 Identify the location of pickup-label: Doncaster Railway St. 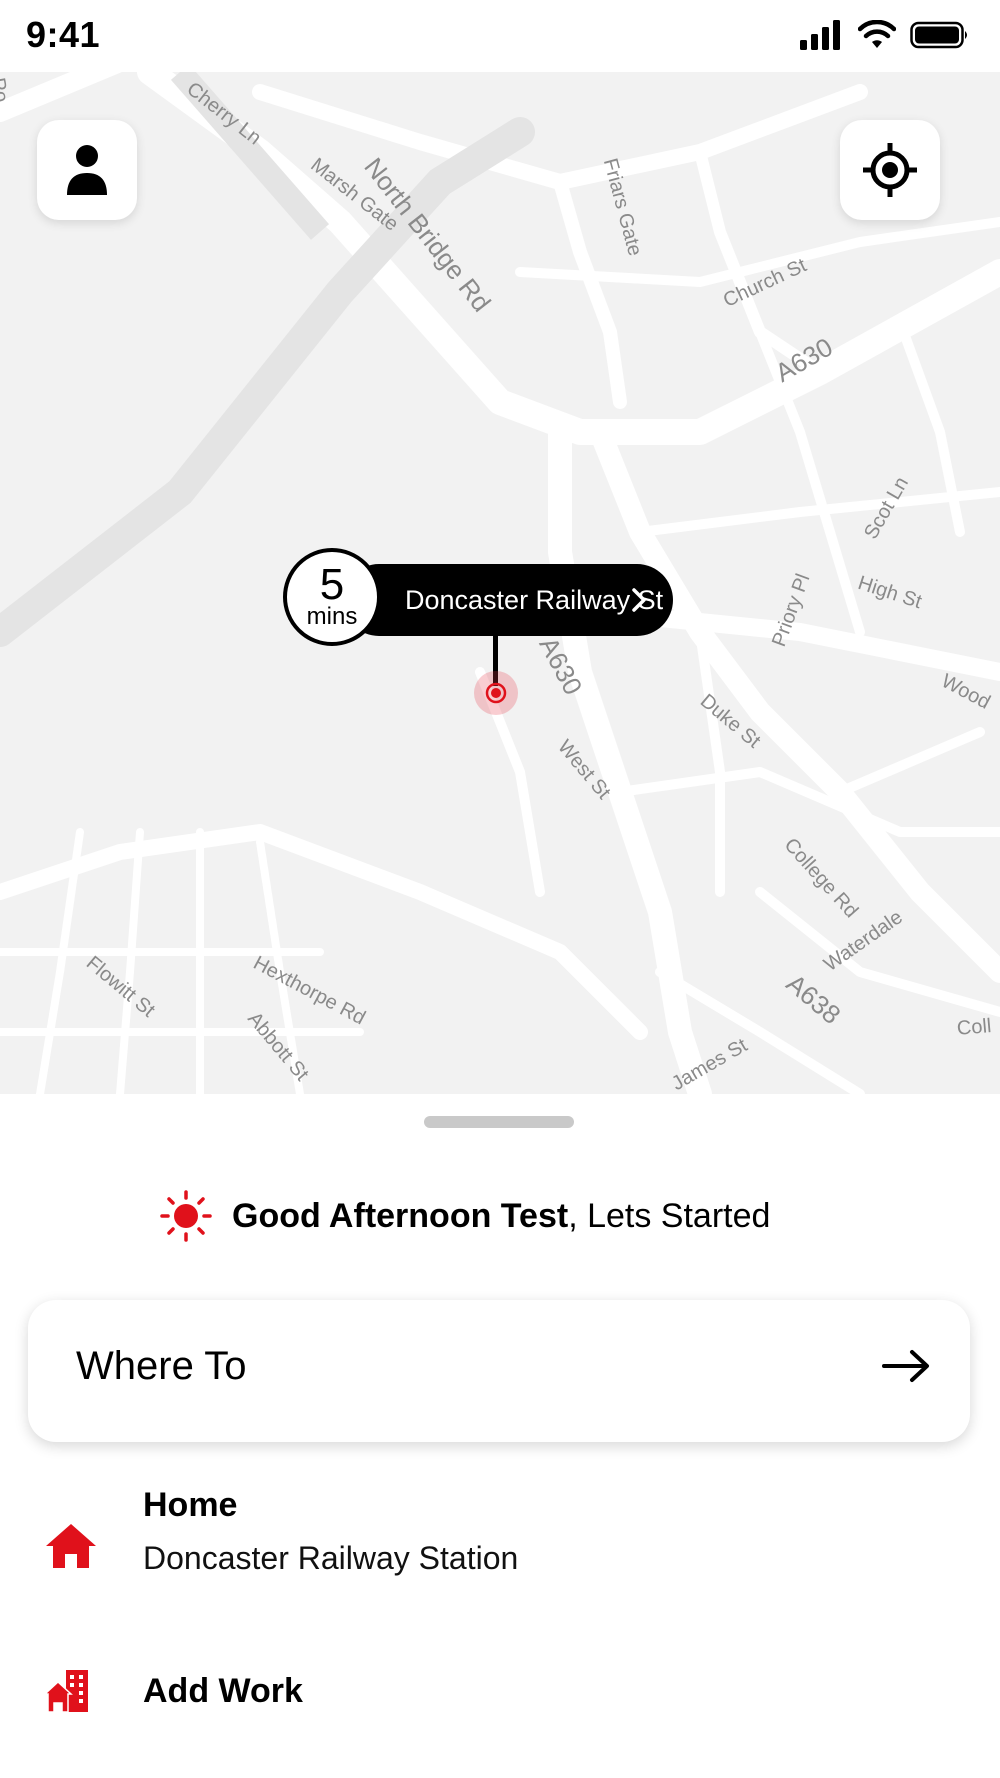
(534, 599).